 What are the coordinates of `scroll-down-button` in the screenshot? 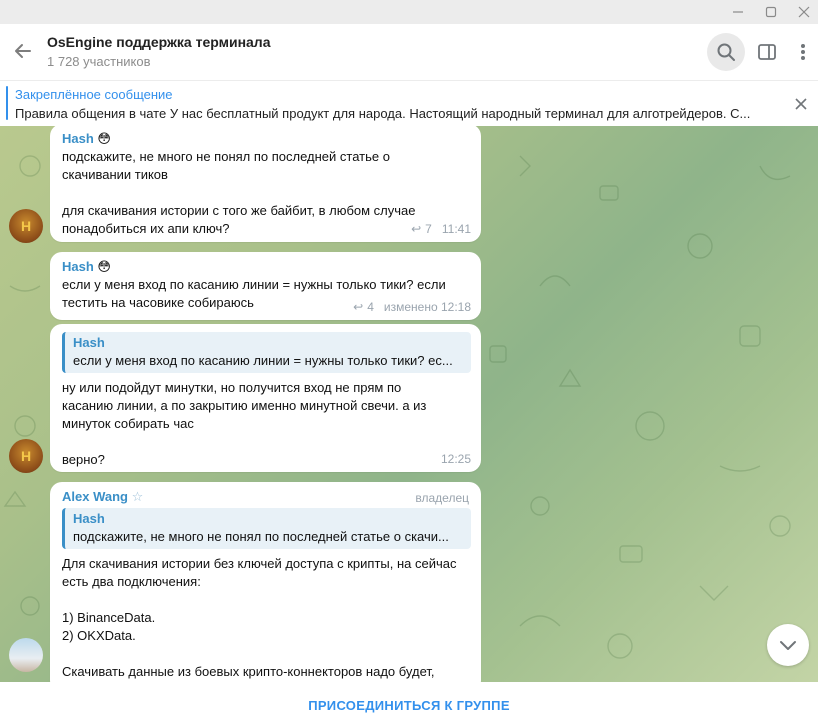 It's located at (788, 645).